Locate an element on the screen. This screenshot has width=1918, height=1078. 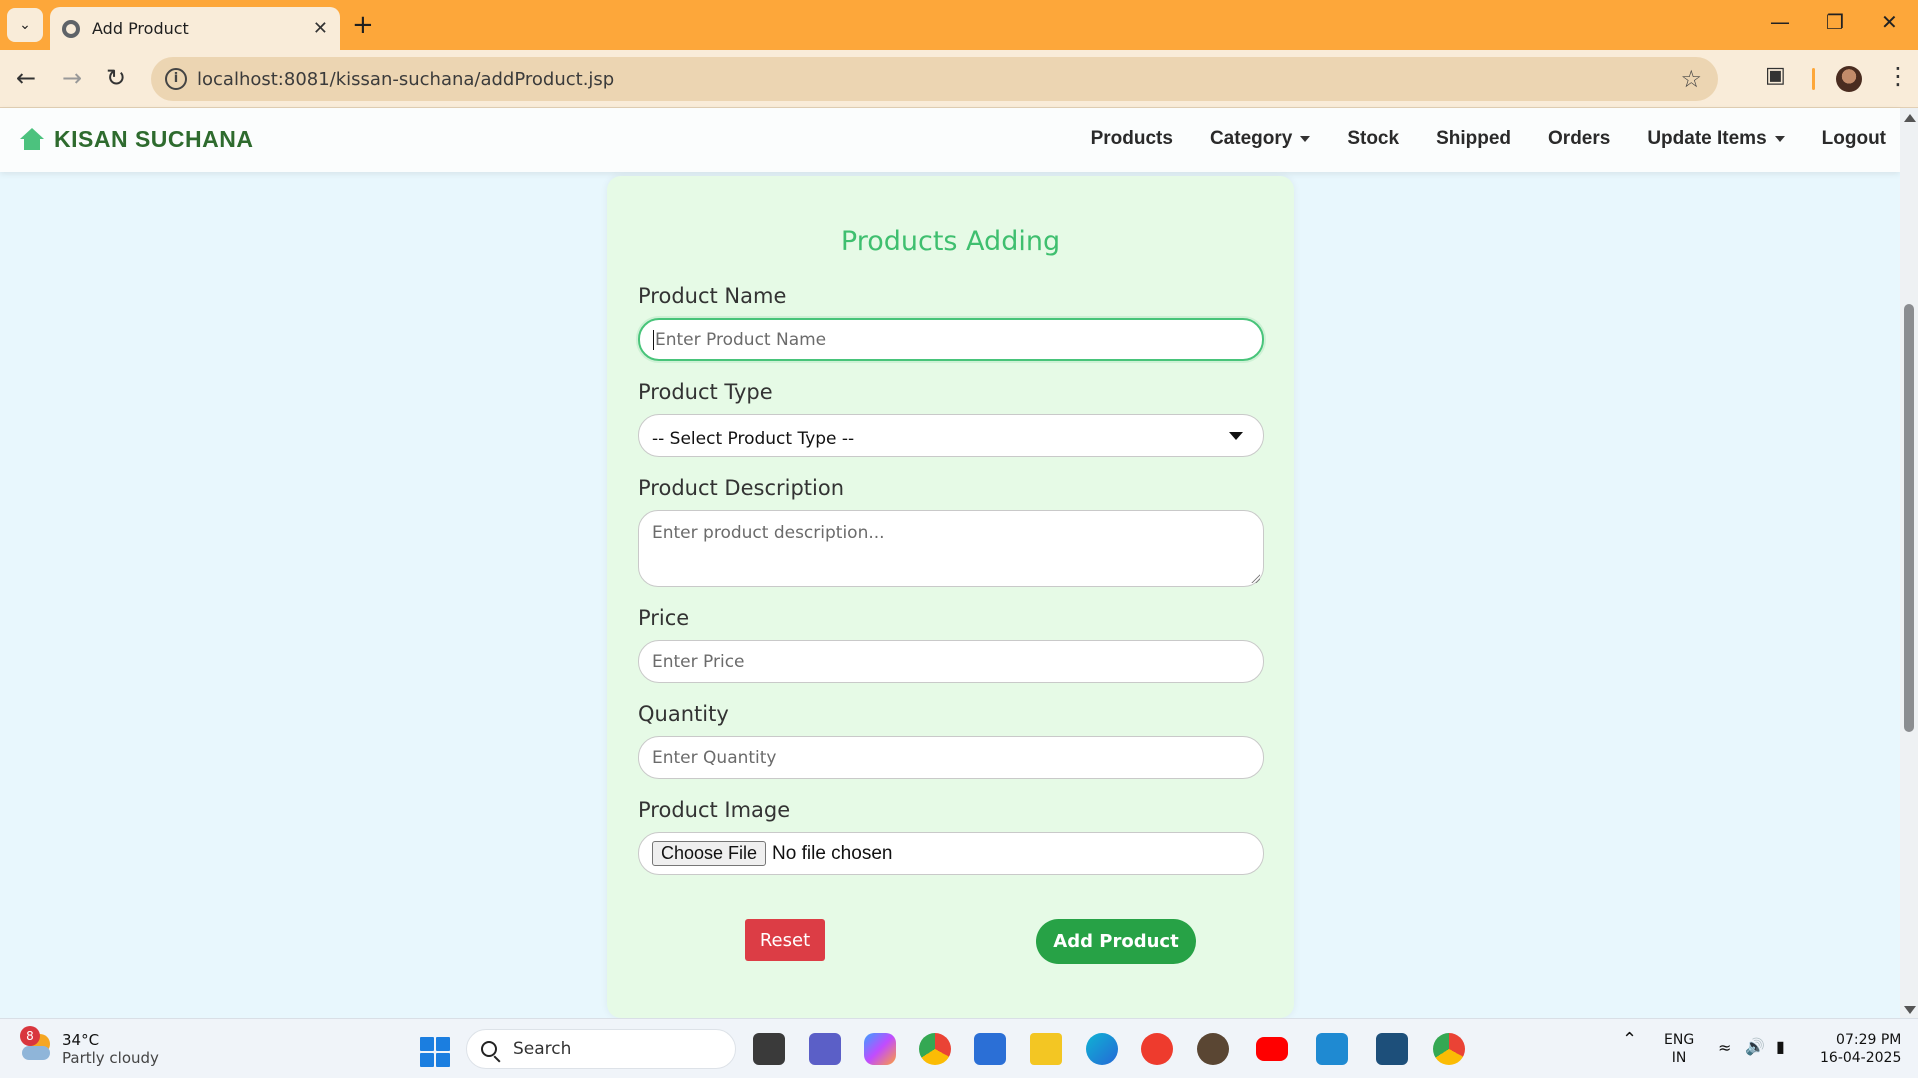
vscode-icon is located at coordinates (1332, 1049).